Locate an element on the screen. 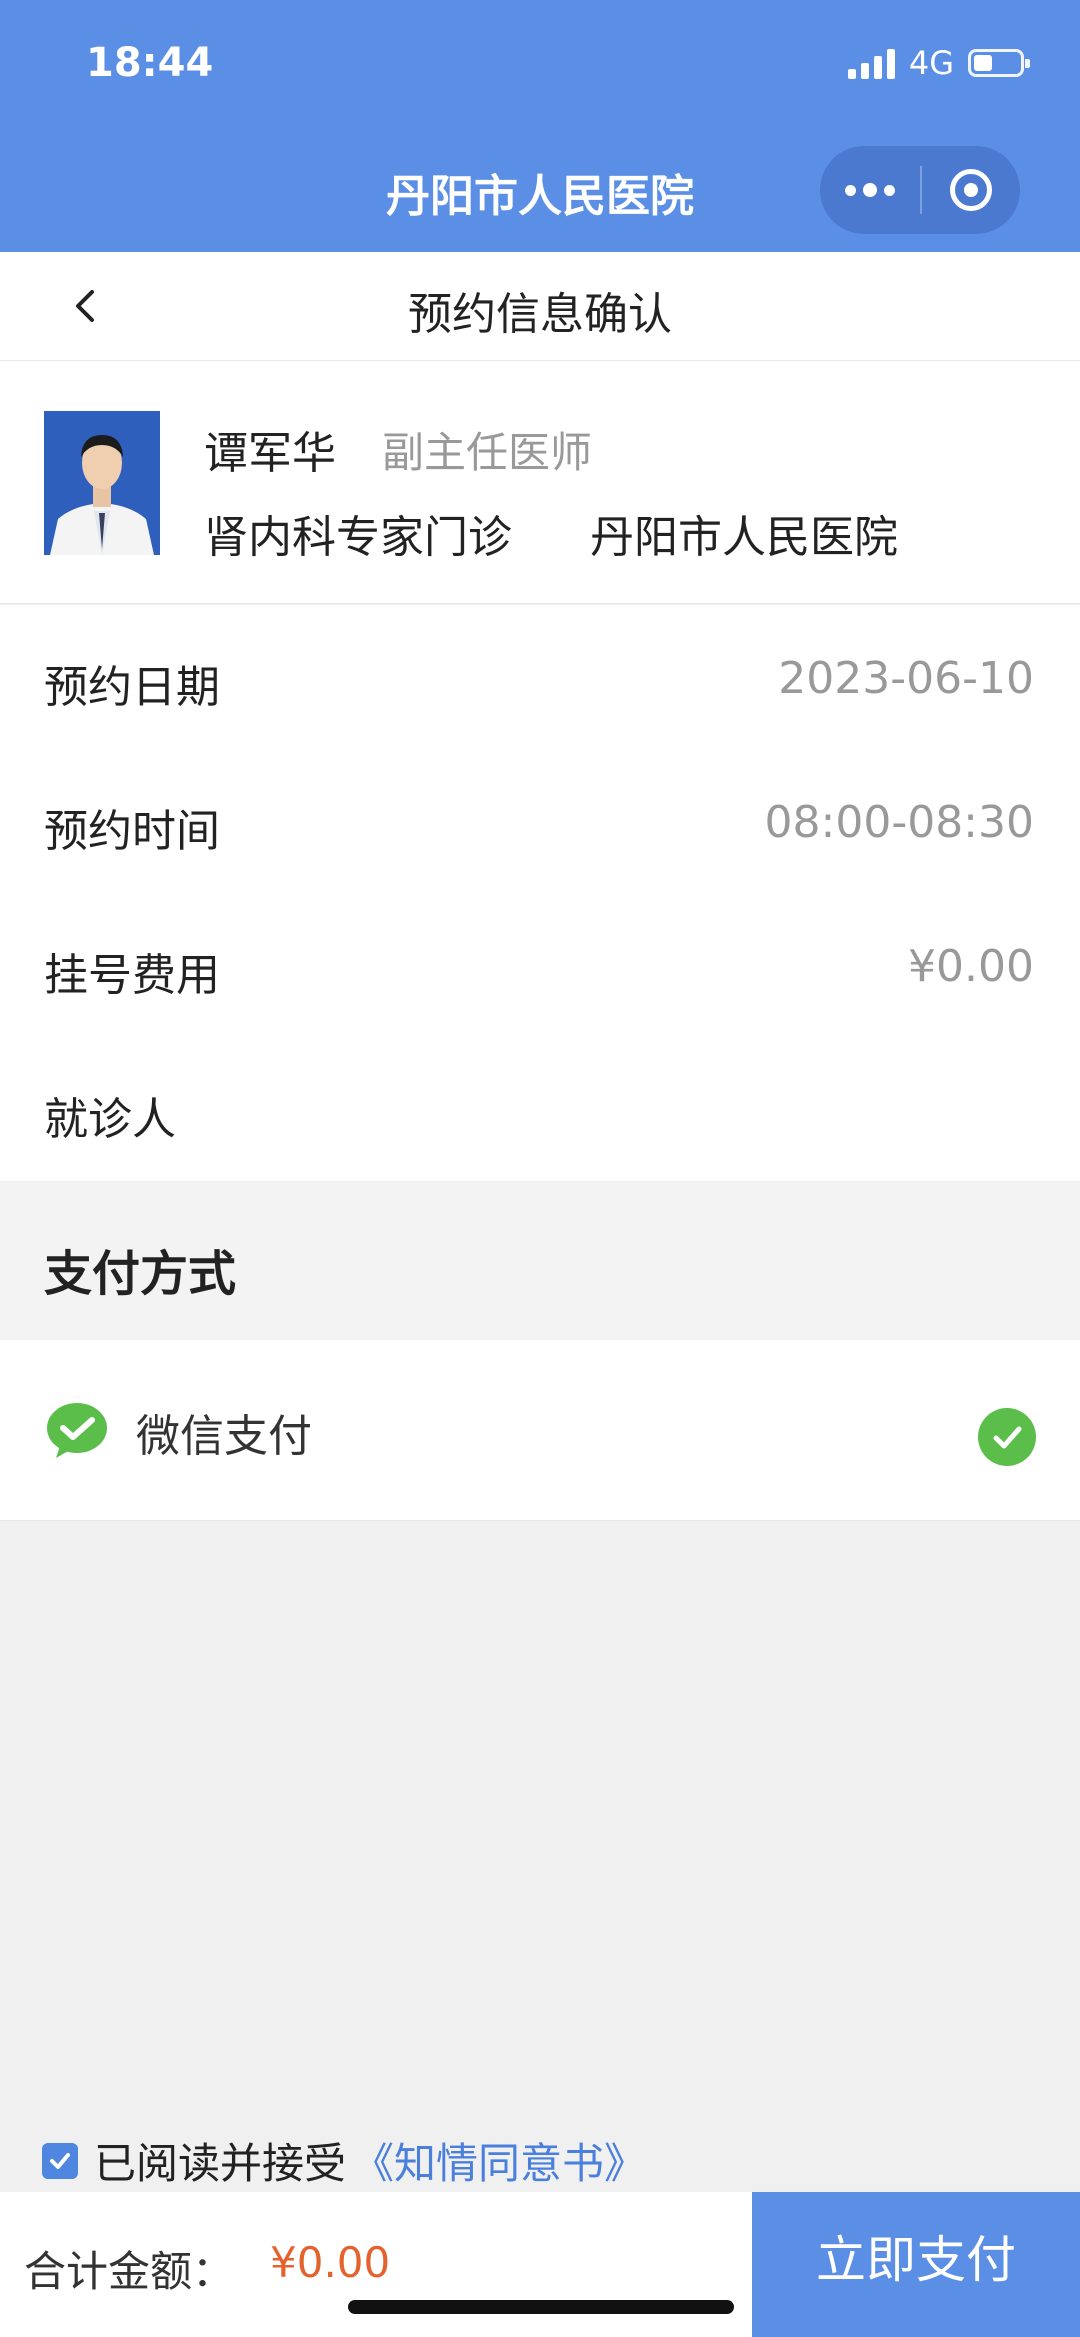 The width and height of the screenshot is (1080, 2337). appointment-date-row: 预约日期 2023-06-10 is located at coordinates (540, 677).